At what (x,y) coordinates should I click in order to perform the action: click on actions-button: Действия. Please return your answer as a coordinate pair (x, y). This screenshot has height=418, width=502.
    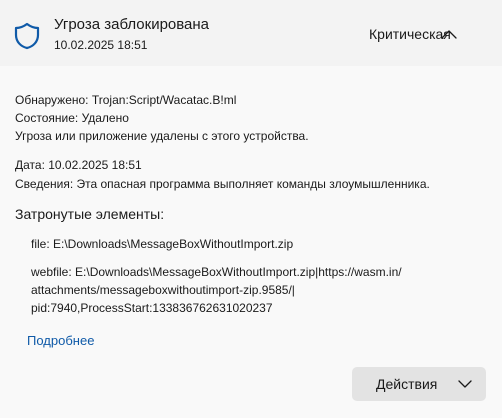
    Looking at the image, I should click on (419, 384).